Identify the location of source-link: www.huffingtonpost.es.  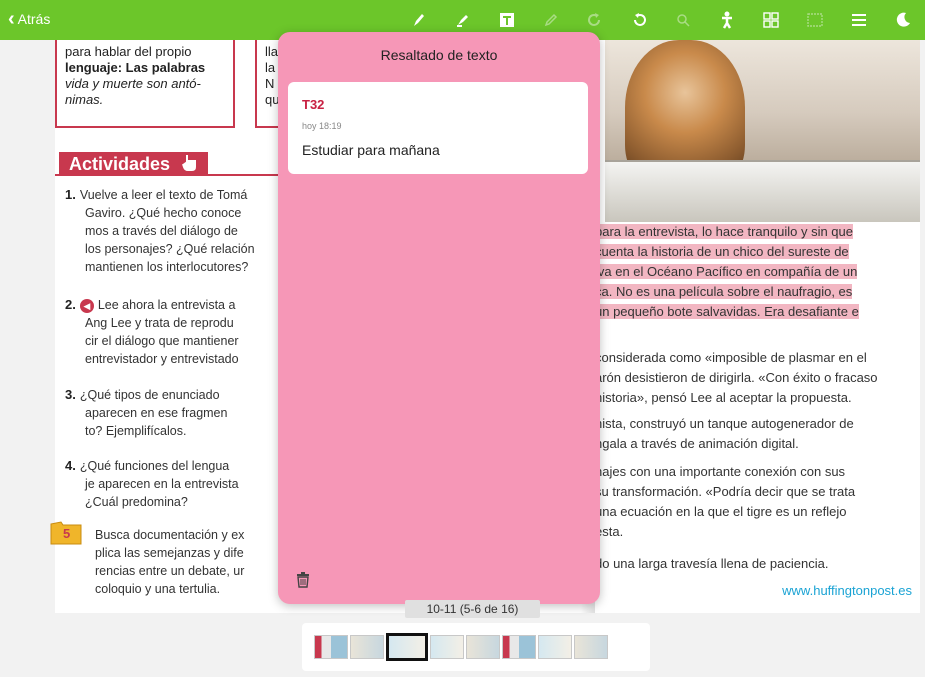
(847, 590).